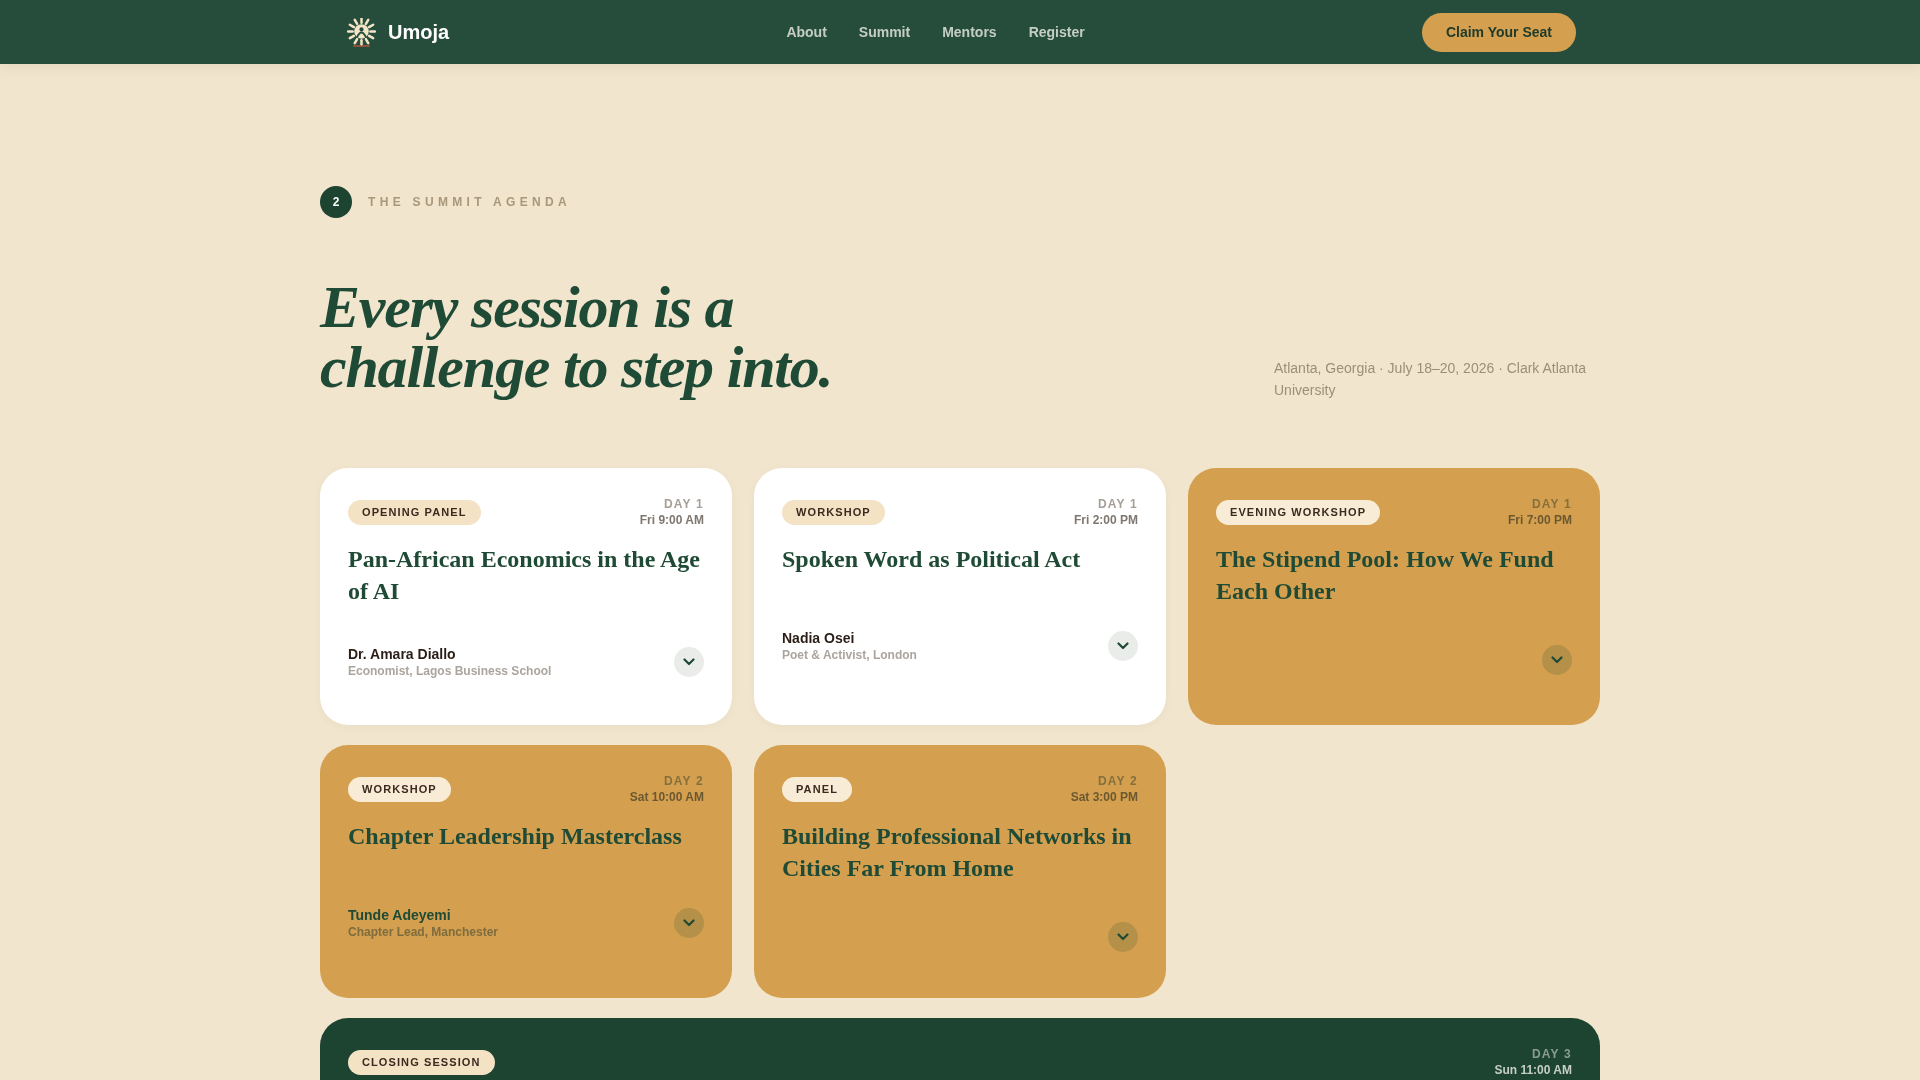 This screenshot has width=1920, height=1080. I want to click on session-type-tag: OPENING PANEL, so click(414, 512).